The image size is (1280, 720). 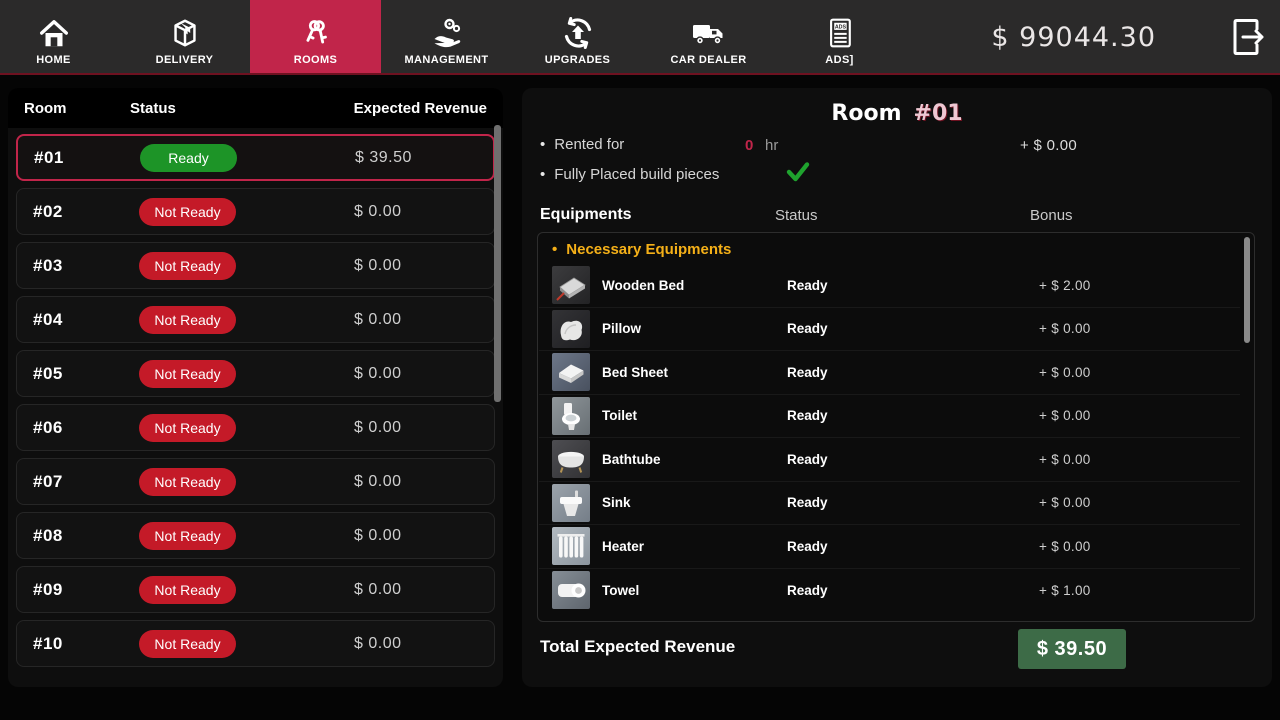 What do you see at coordinates (420, 108) in the screenshot?
I see `header-expected-revenue: Expected Revenue` at bounding box center [420, 108].